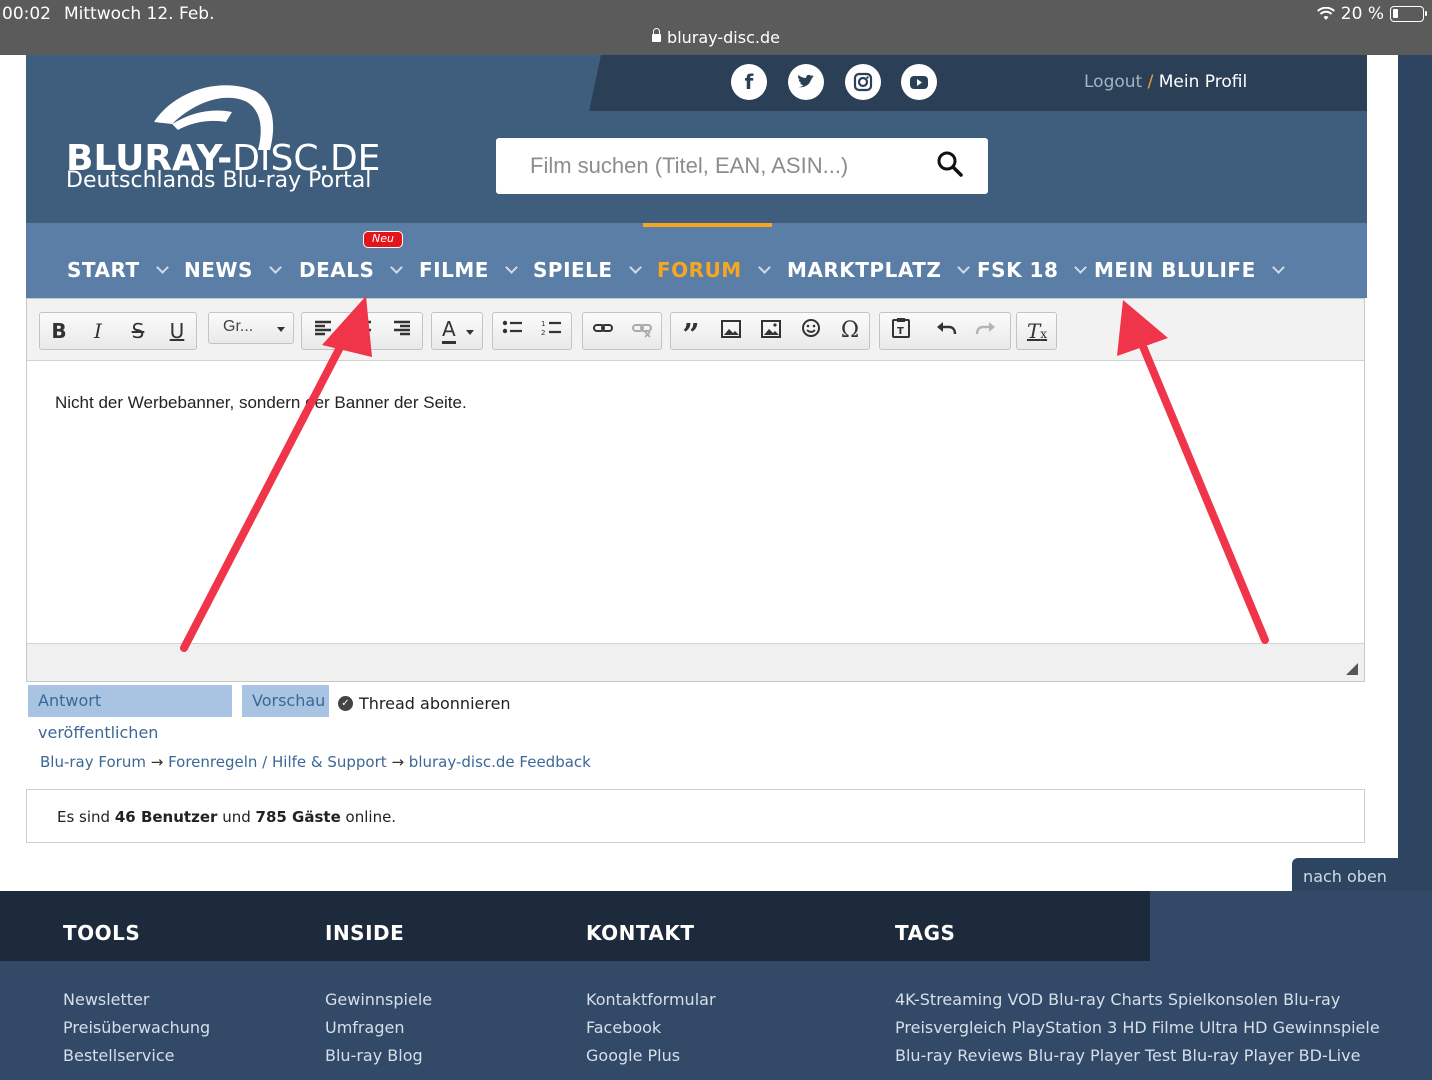 The image size is (1432, 1080). What do you see at coordinates (402, 331) in the screenshot?
I see `align-right-icon` at bounding box center [402, 331].